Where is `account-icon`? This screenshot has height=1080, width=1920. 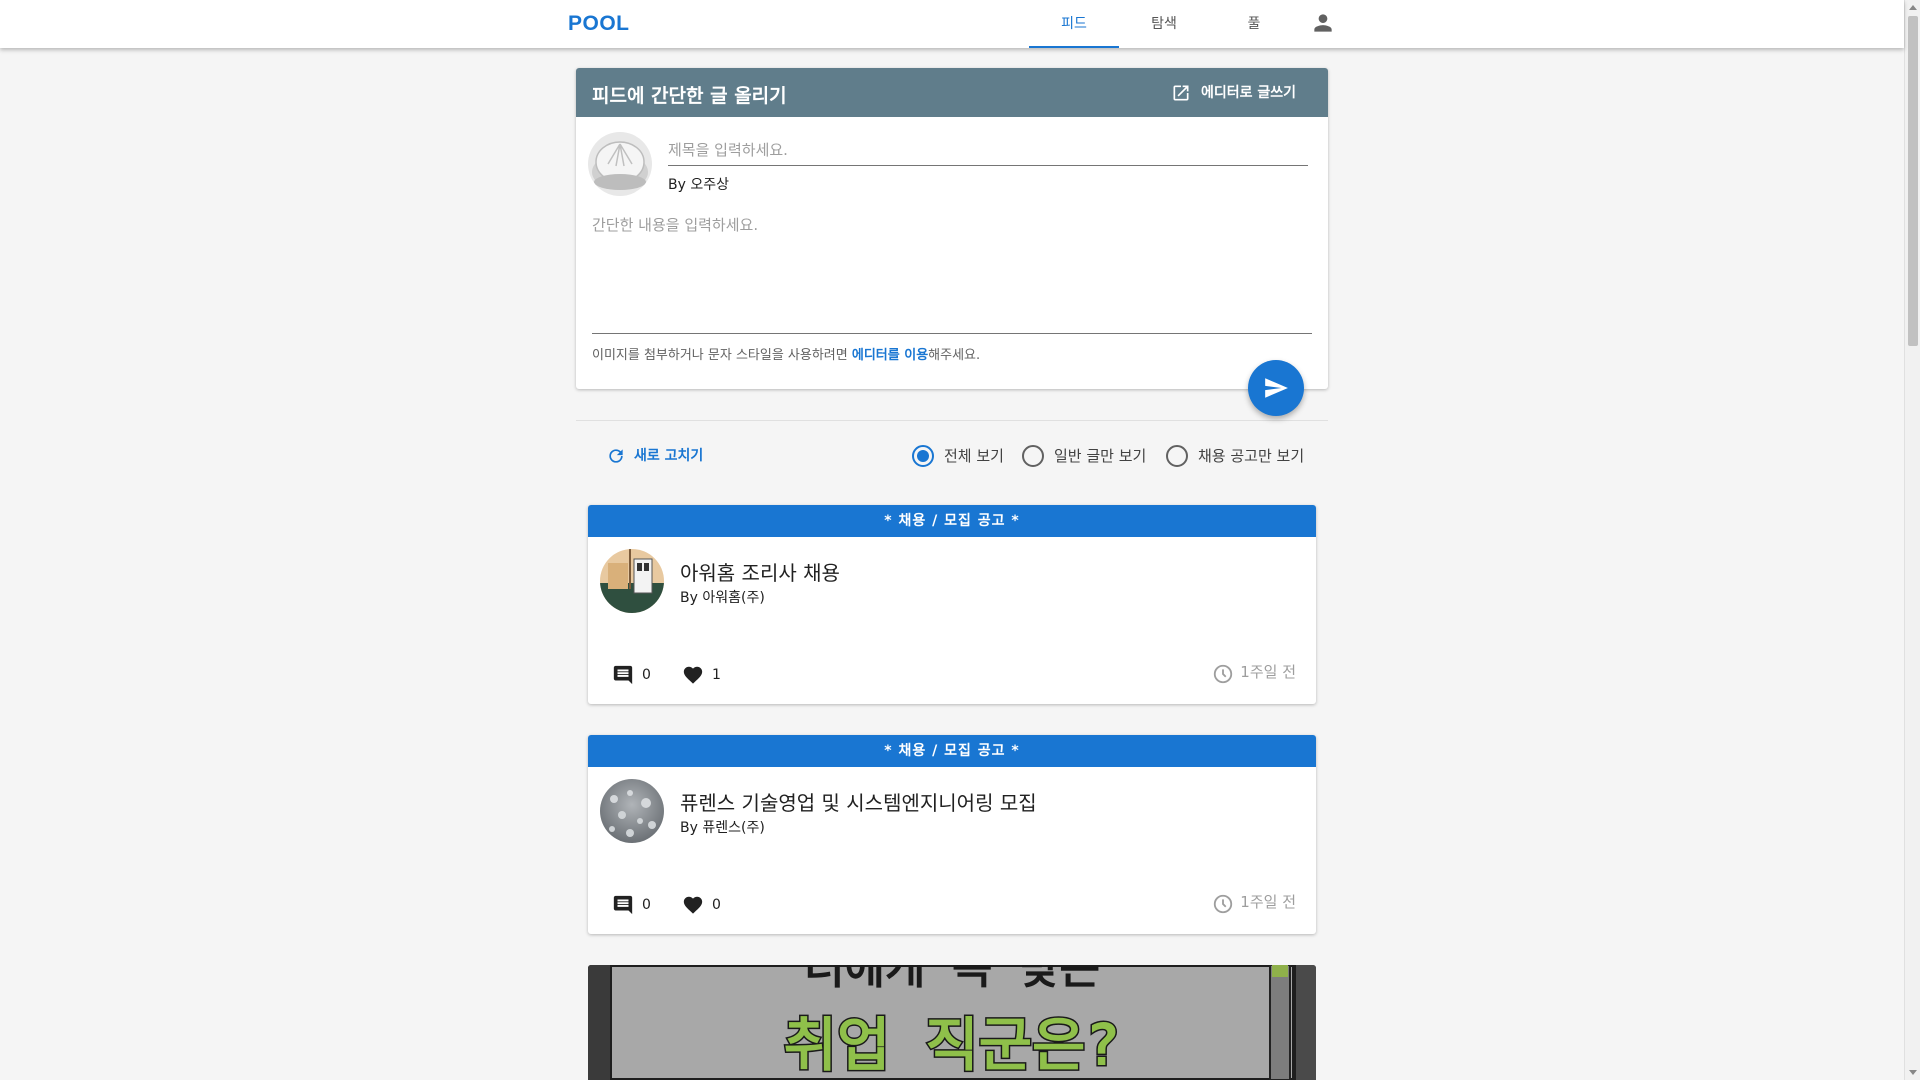
account-icon is located at coordinates (1323, 23).